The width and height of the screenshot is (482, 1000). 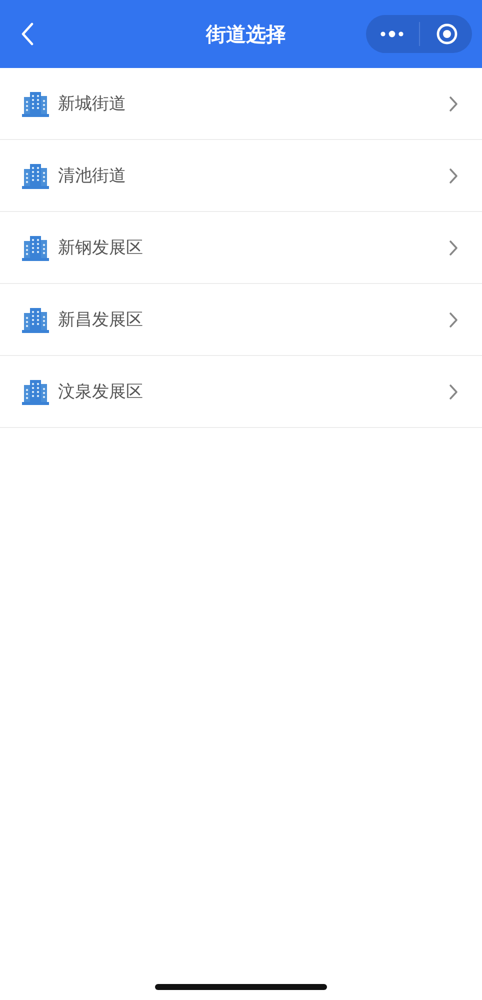 I want to click on street-item: 汶泉发展区, so click(x=241, y=392).